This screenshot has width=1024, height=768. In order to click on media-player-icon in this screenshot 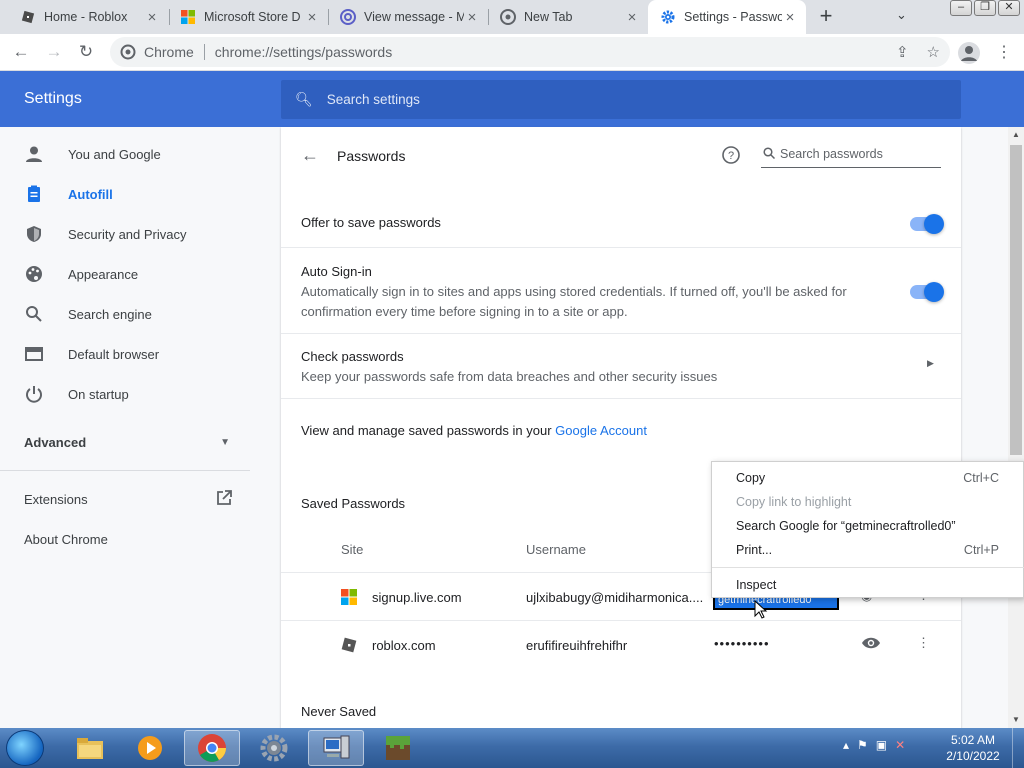, I will do `click(150, 748)`.